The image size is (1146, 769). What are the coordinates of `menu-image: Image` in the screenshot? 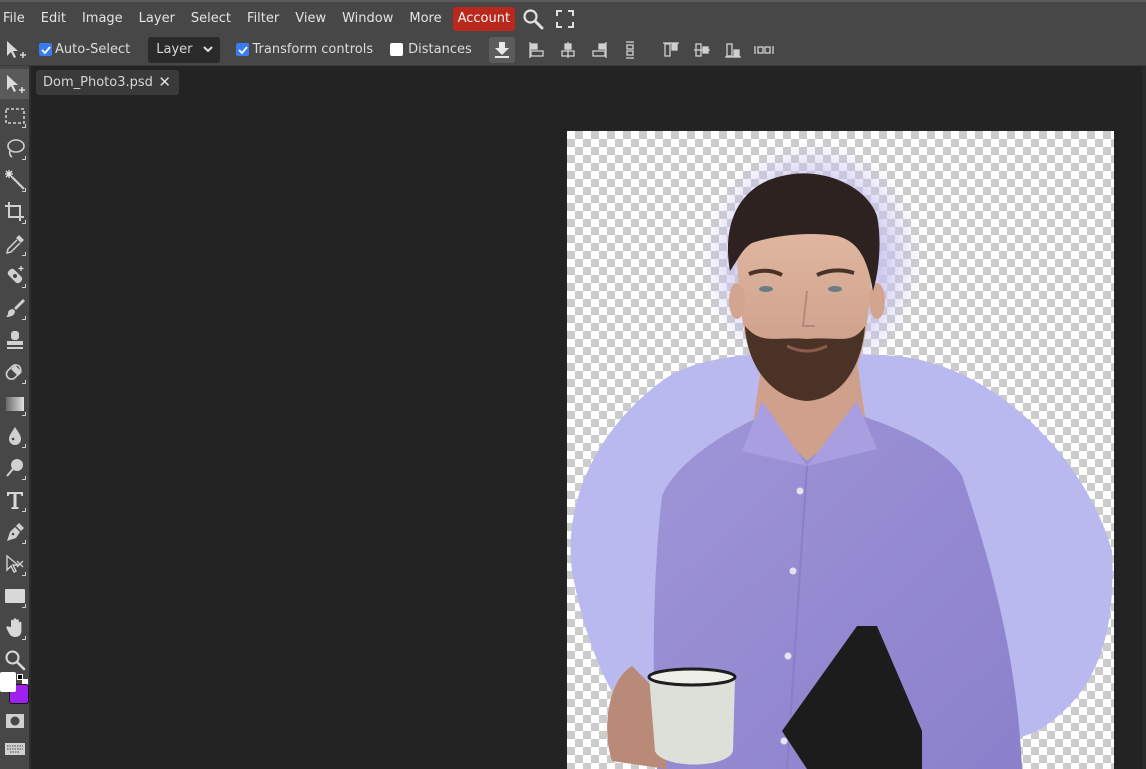 It's located at (102, 19).